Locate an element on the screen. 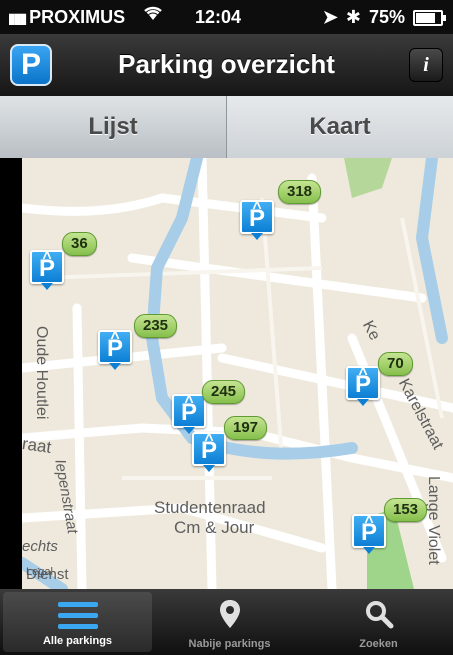 This screenshot has width=453, height=655. street-label: Lange Violet is located at coordinates (433, 520).